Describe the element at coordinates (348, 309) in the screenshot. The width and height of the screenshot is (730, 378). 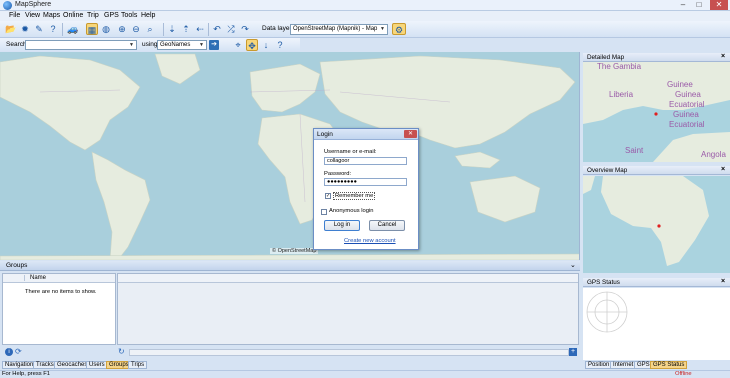
I see `groups-detail-area` at that location.